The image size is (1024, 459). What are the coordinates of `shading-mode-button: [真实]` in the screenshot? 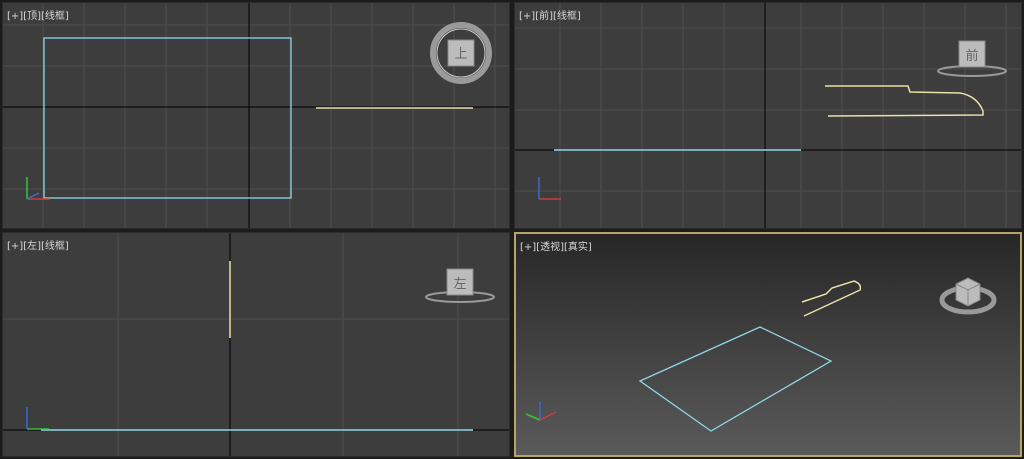 It's located at (578, 247).